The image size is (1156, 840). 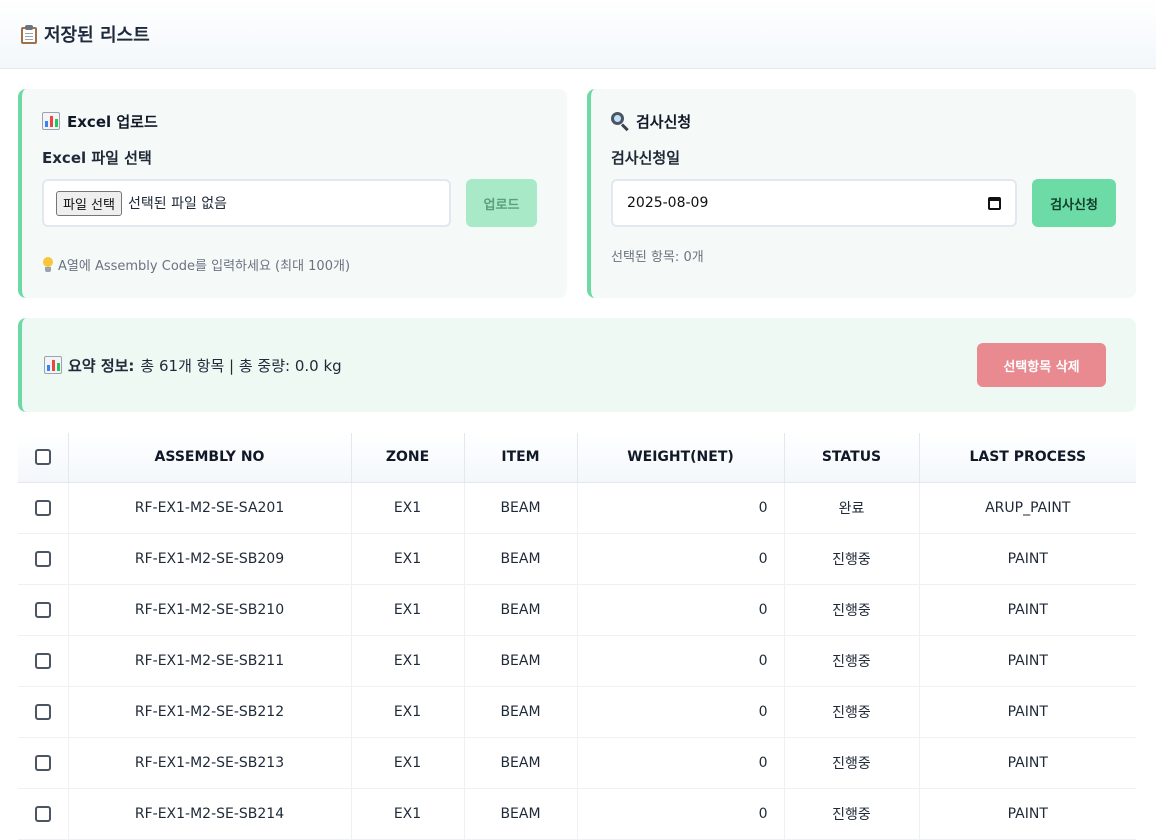 I want to click on column-header-weight: WEIGHT(NET), so click(x=681, y=458).